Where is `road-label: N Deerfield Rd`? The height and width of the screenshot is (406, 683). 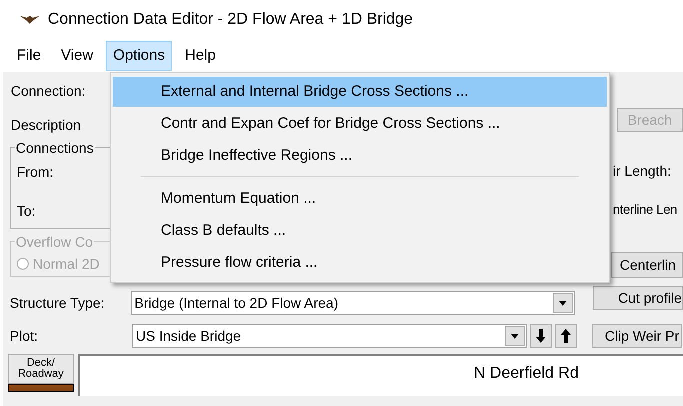 road-label: N Deerfield Rd is located at coordinates (526, 373).